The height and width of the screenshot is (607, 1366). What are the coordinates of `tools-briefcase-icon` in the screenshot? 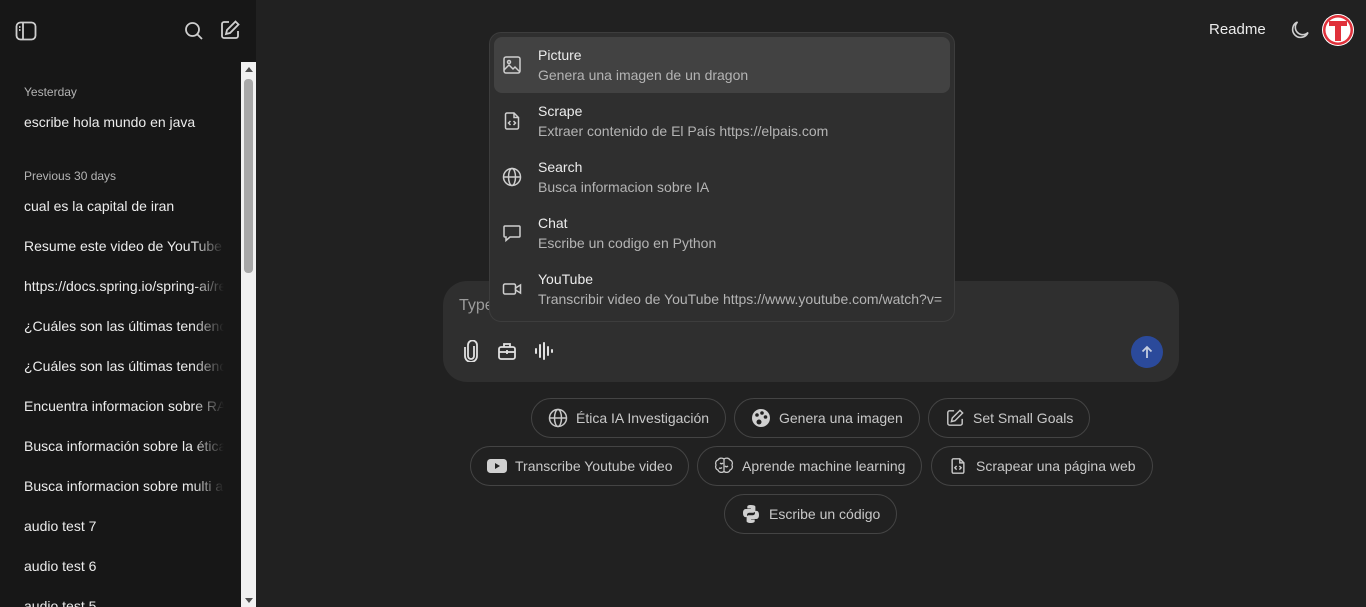 It's located at (507, 351).